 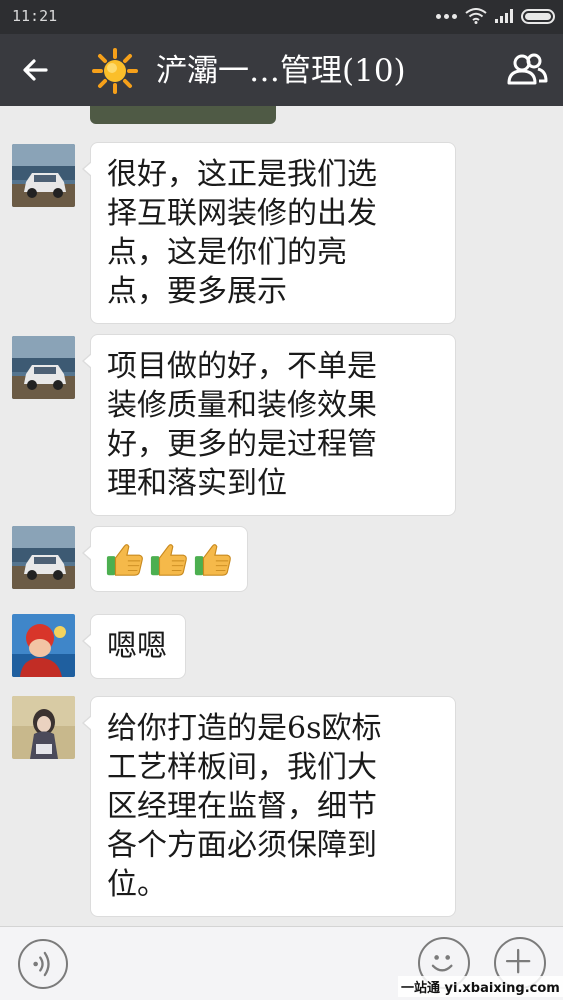 I want to click on previous-image-message, so click(x=183, y=115).